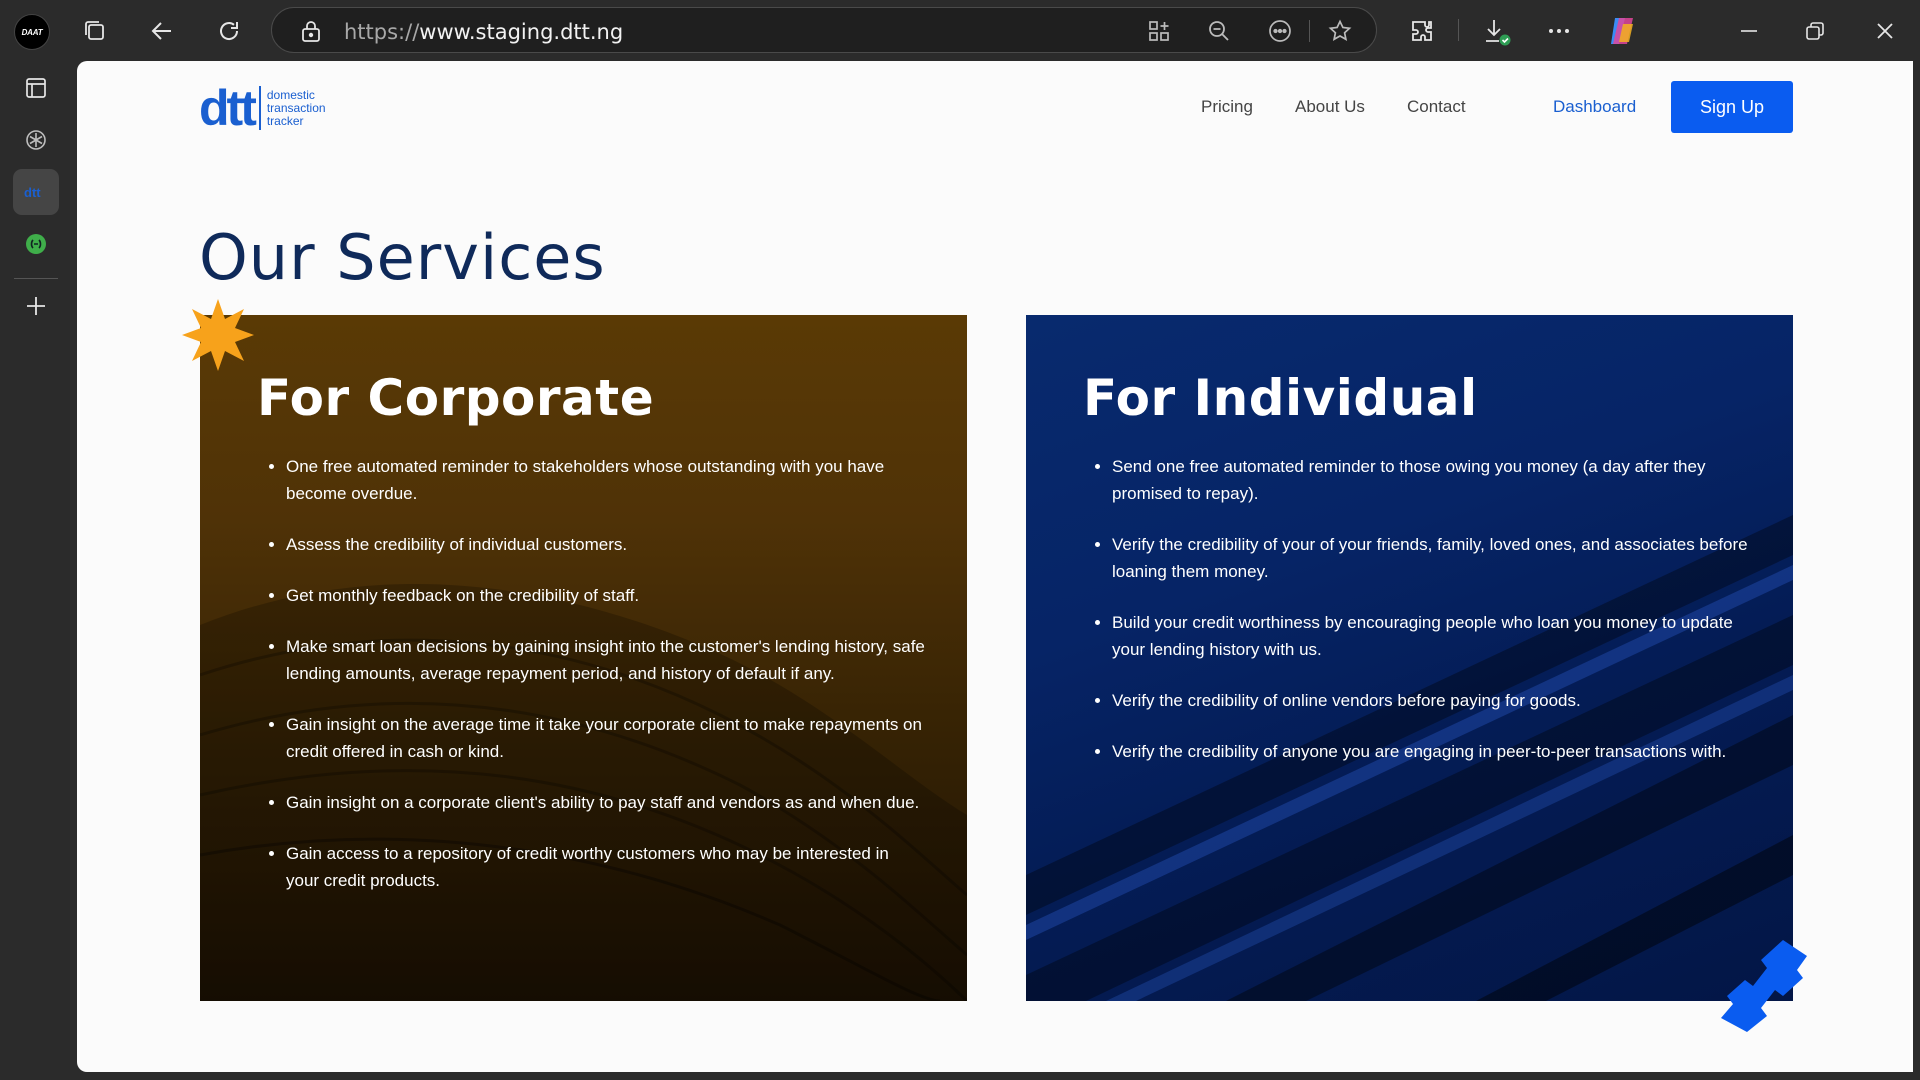 The width and height of the screenshot is (1920, 1080). I want to click on copilot-icon, so click(1622, 31).